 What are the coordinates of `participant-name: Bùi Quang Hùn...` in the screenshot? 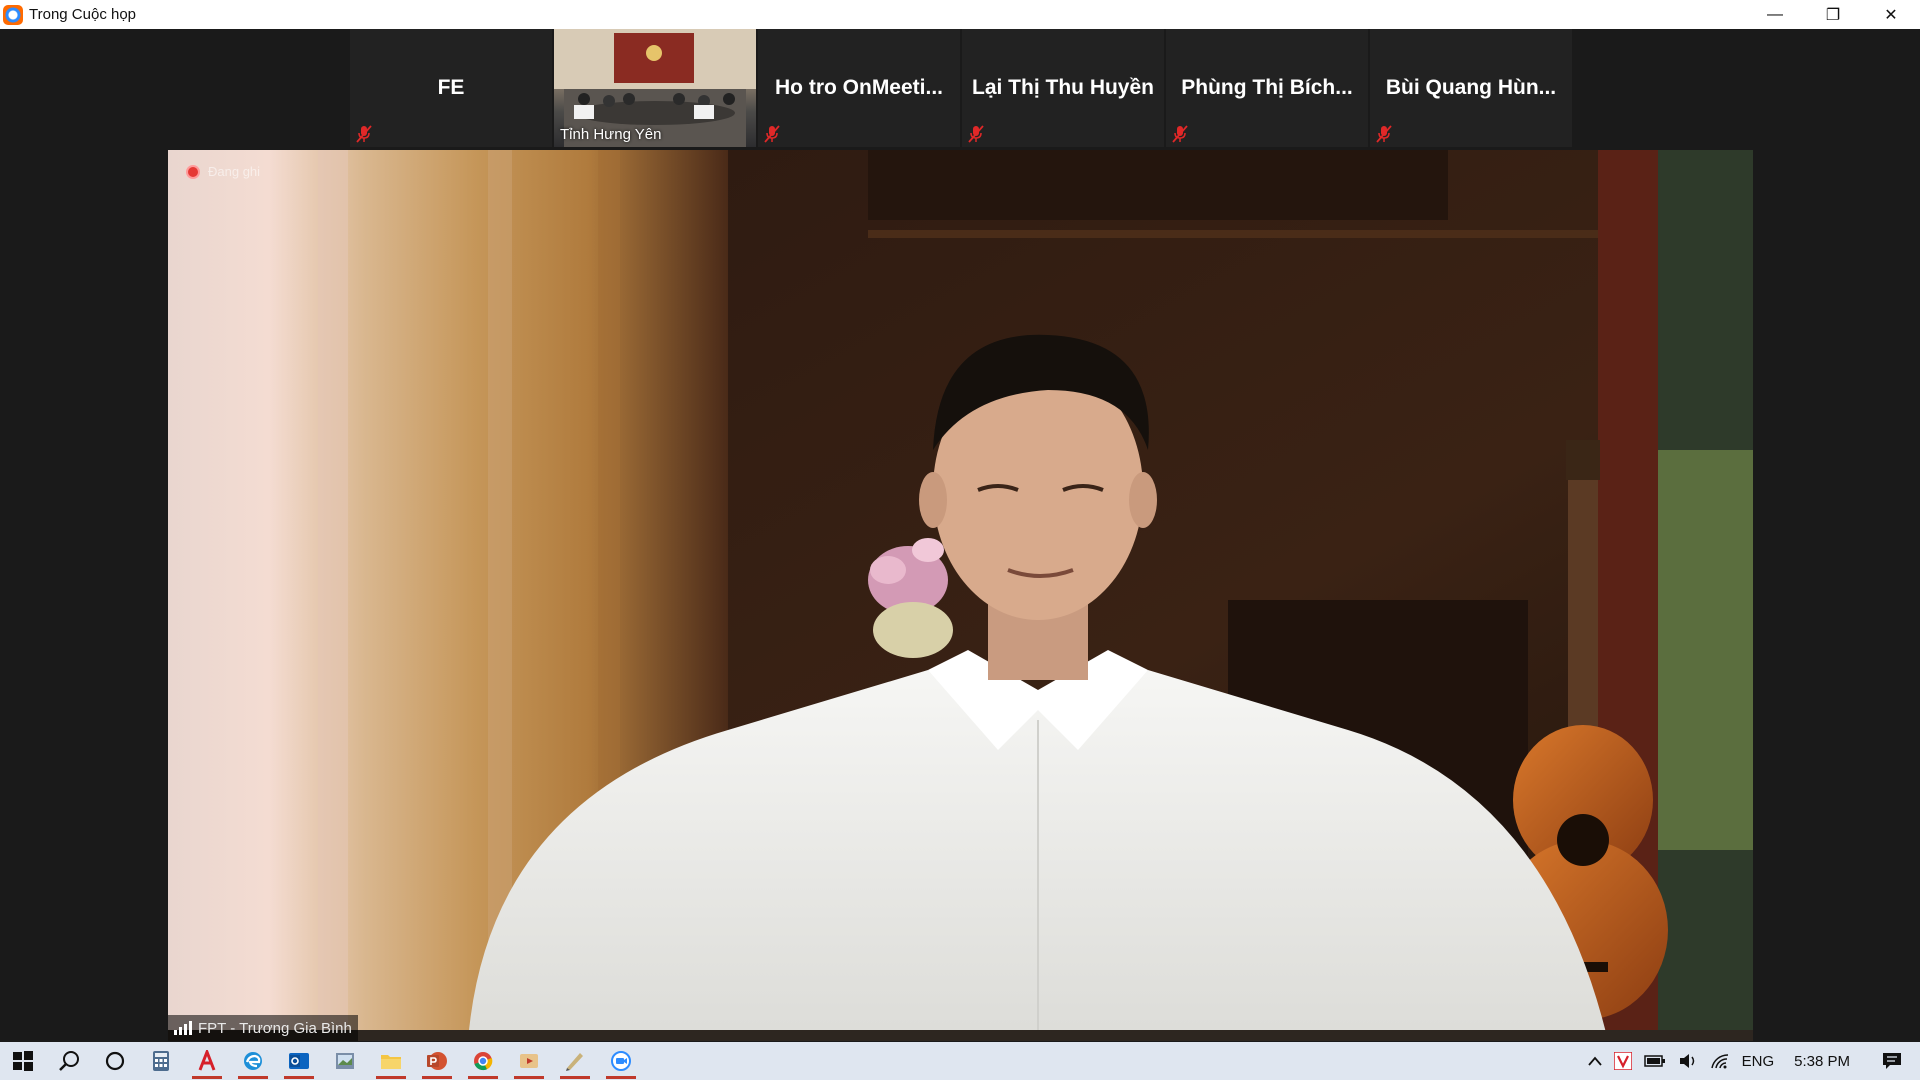 It's located at (1471, 87).